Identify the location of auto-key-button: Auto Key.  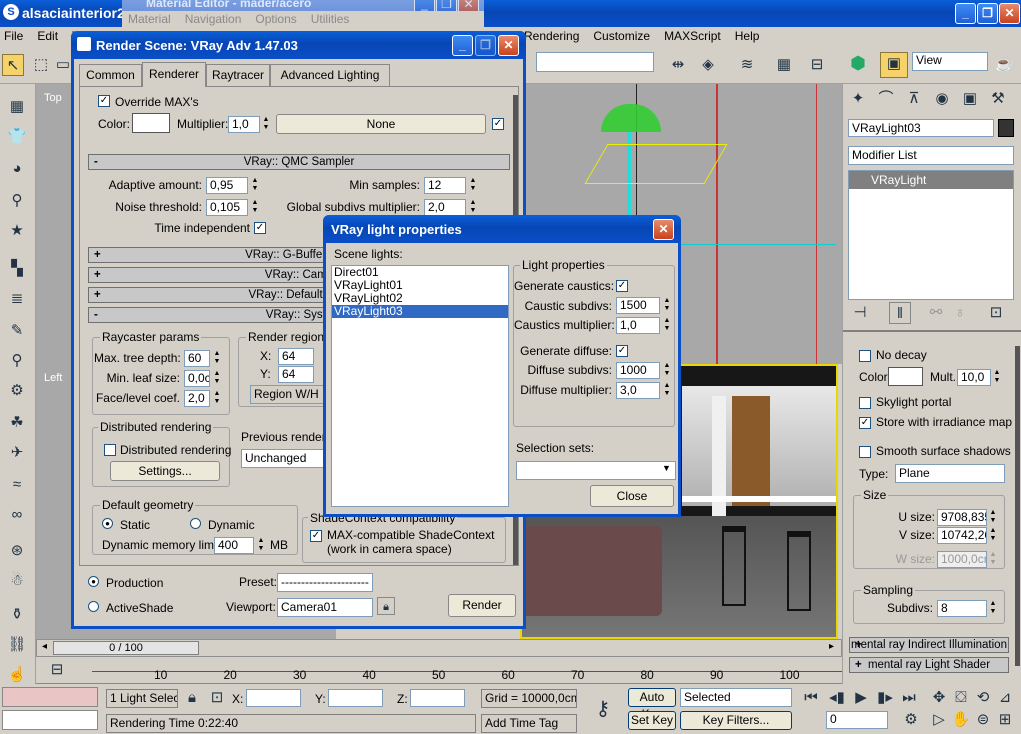
(652, 704).